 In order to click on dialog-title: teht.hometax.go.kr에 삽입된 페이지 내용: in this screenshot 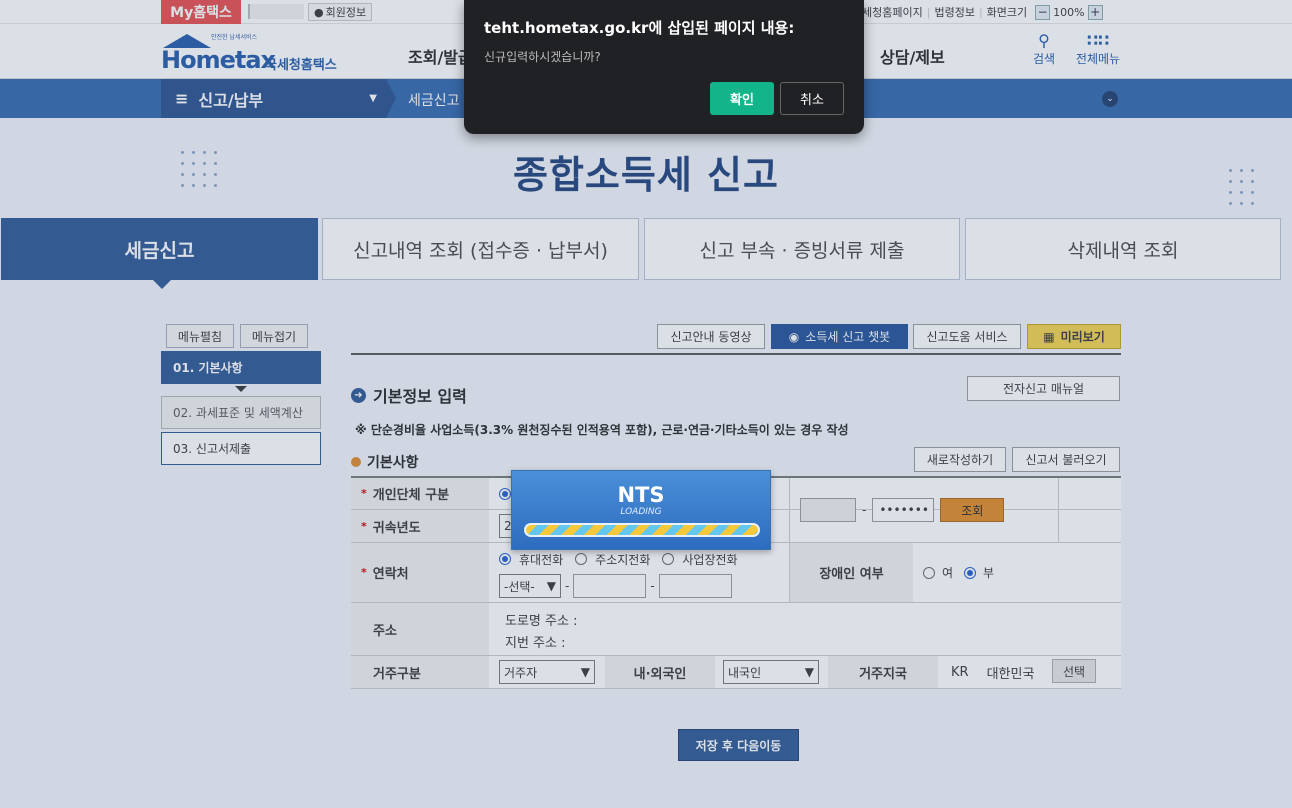, I will do `click(639, 28)`.